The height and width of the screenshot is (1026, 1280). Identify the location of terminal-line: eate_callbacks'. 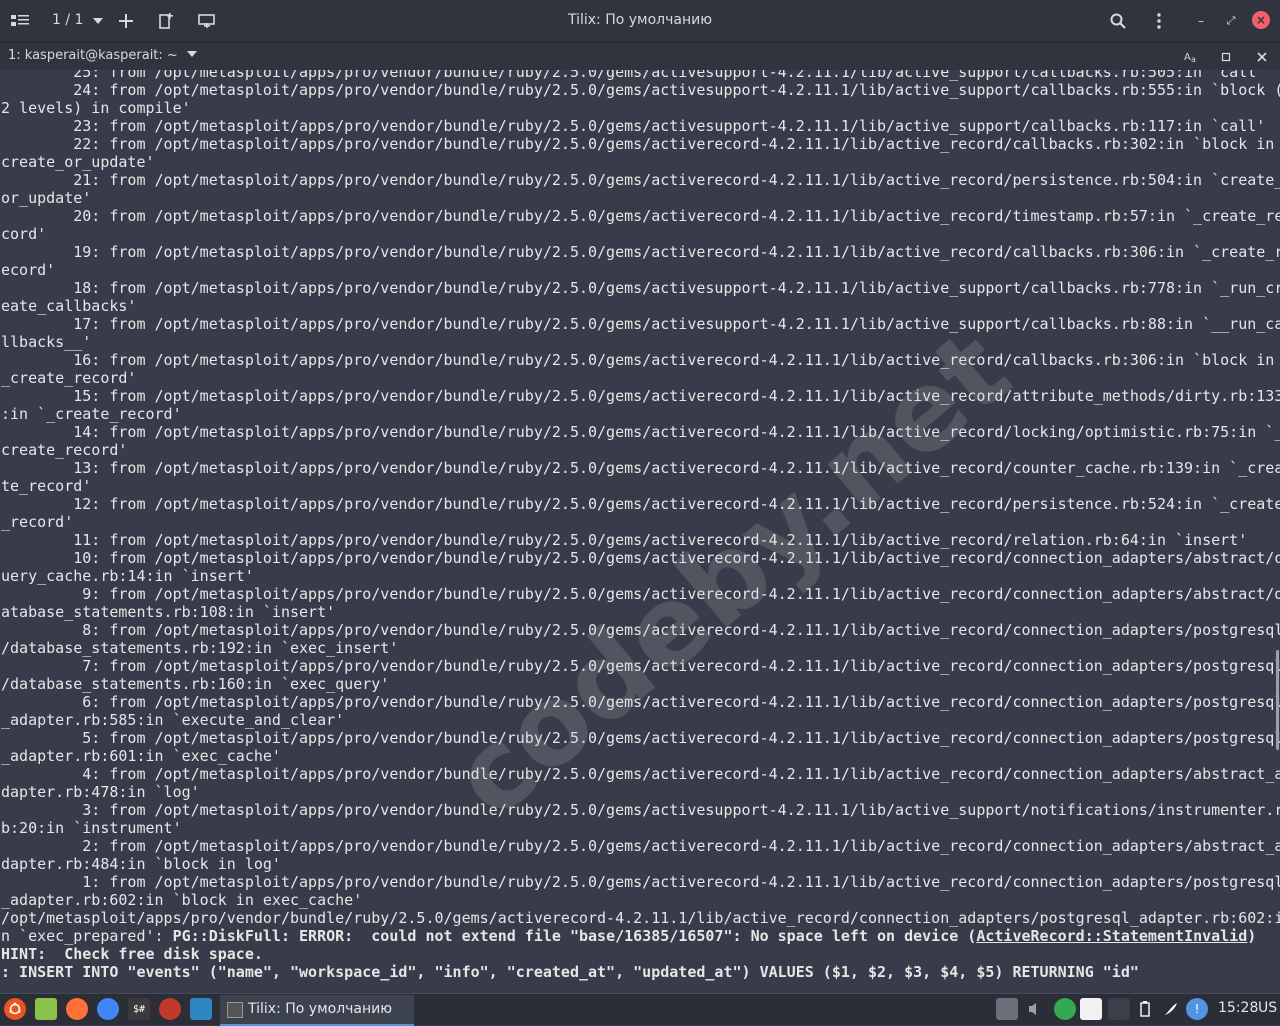
(69, 306).